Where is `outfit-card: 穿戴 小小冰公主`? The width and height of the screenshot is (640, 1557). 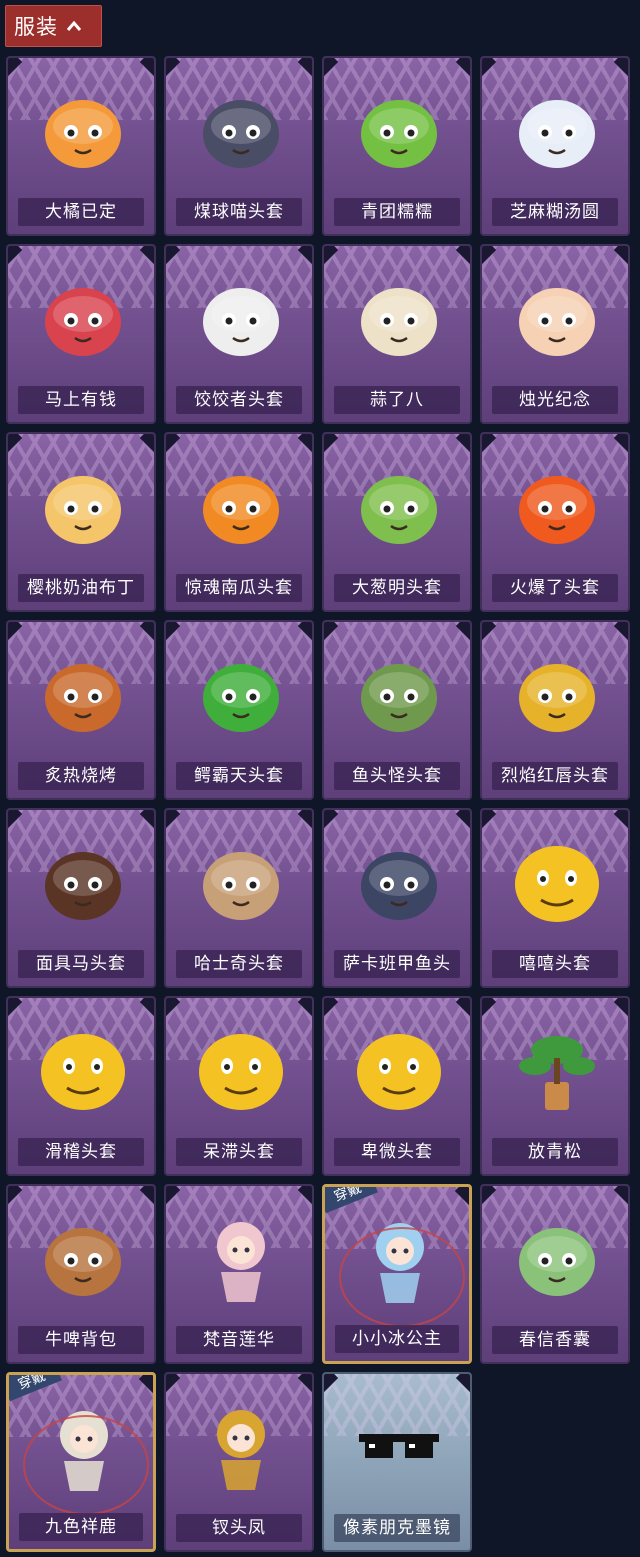 outfit-card: 穿戴 小小冰公主 is located at coordinates (397, 1274).